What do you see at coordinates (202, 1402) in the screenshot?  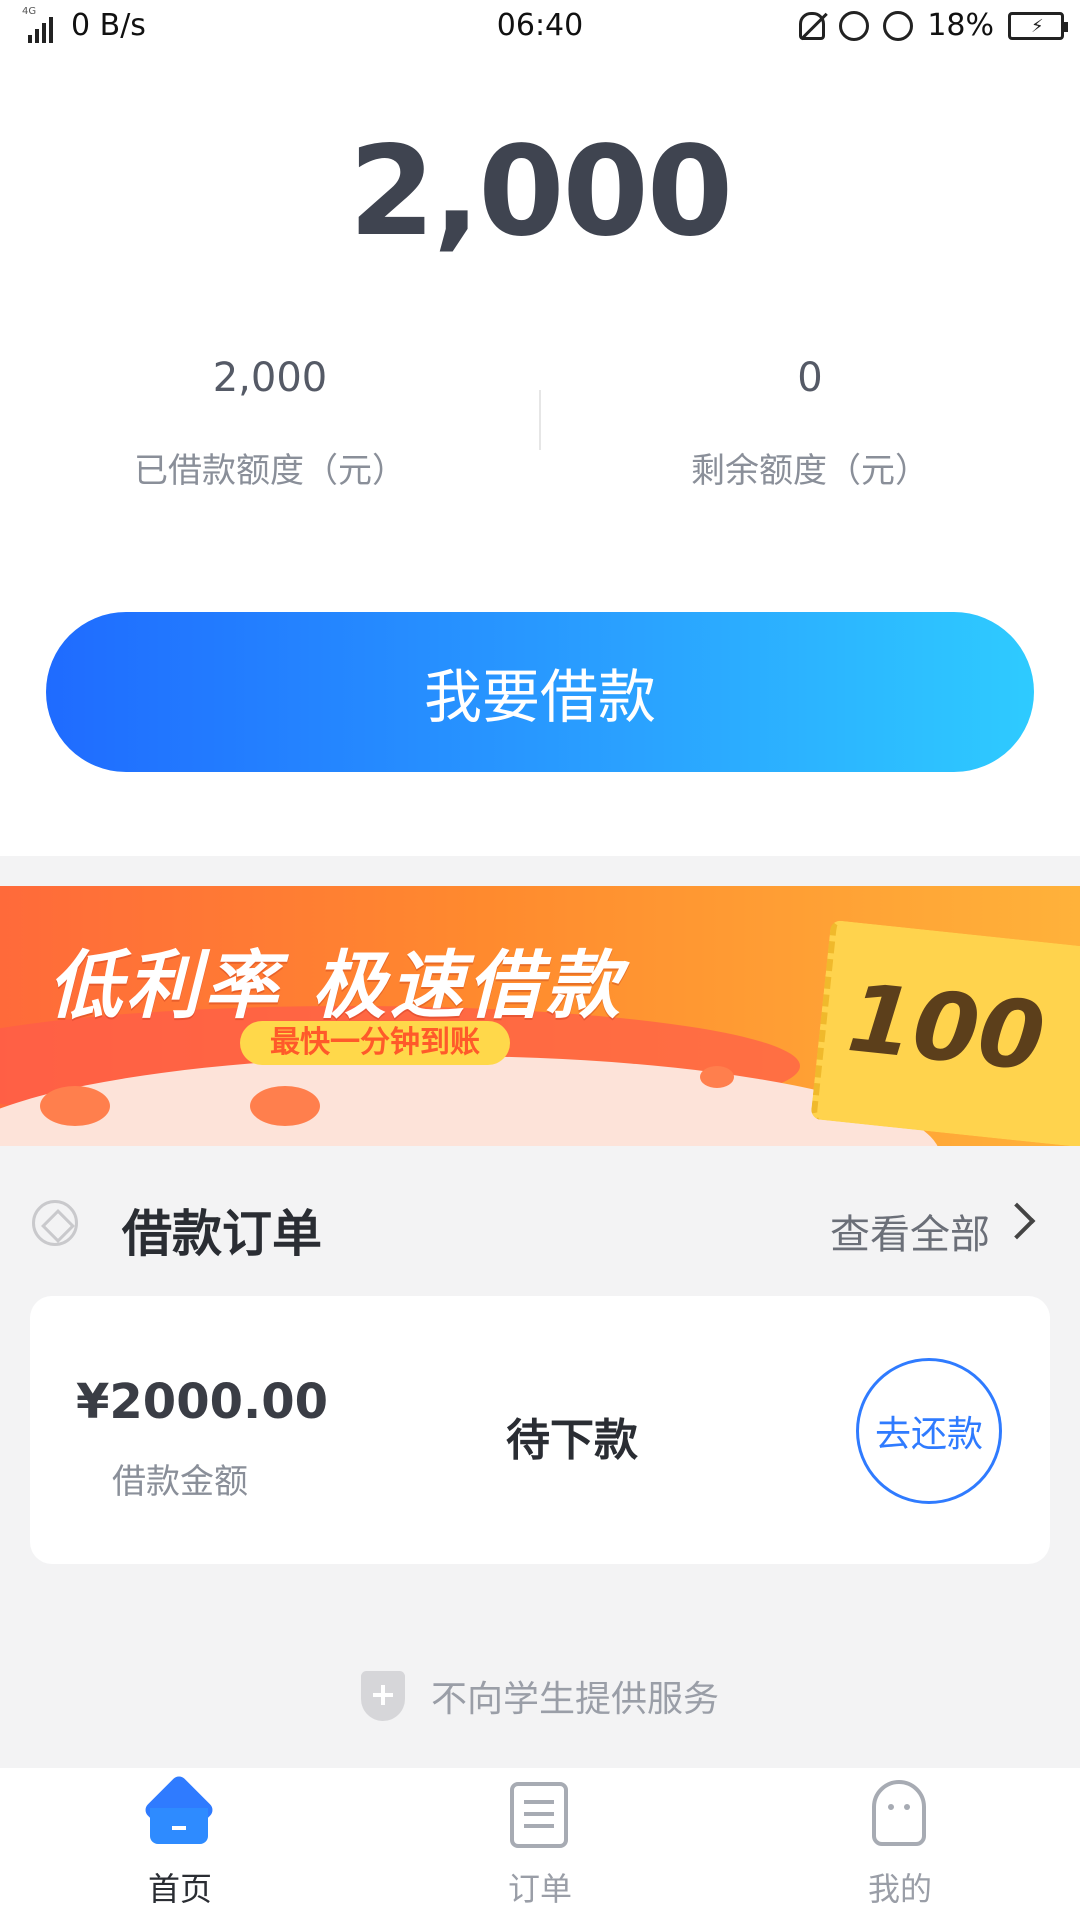 I see `order-amount: ¥2000.00` at bounding box center [202, 1402].